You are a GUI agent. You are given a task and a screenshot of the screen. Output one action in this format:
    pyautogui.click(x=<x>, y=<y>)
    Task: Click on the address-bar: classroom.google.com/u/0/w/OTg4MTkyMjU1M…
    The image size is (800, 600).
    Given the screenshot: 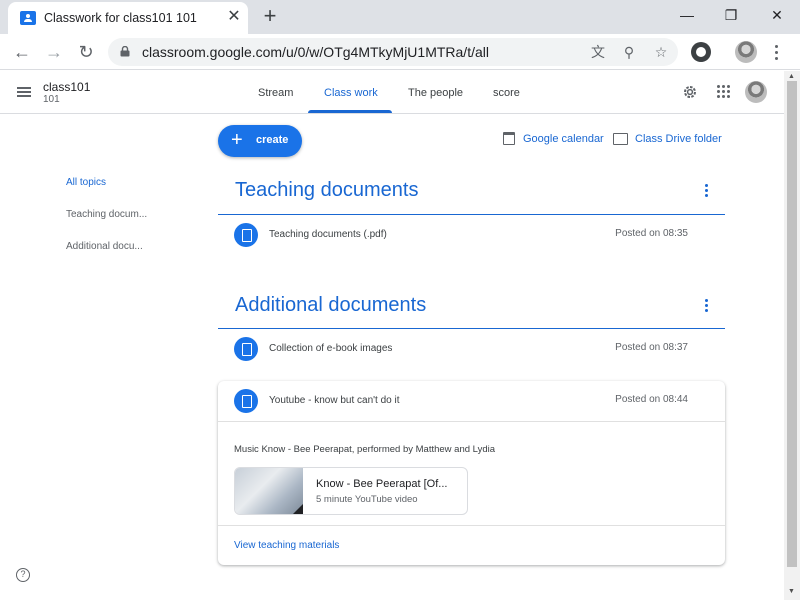 What is the action you would take?
    pyautogui.click(x=393, y=52)
    